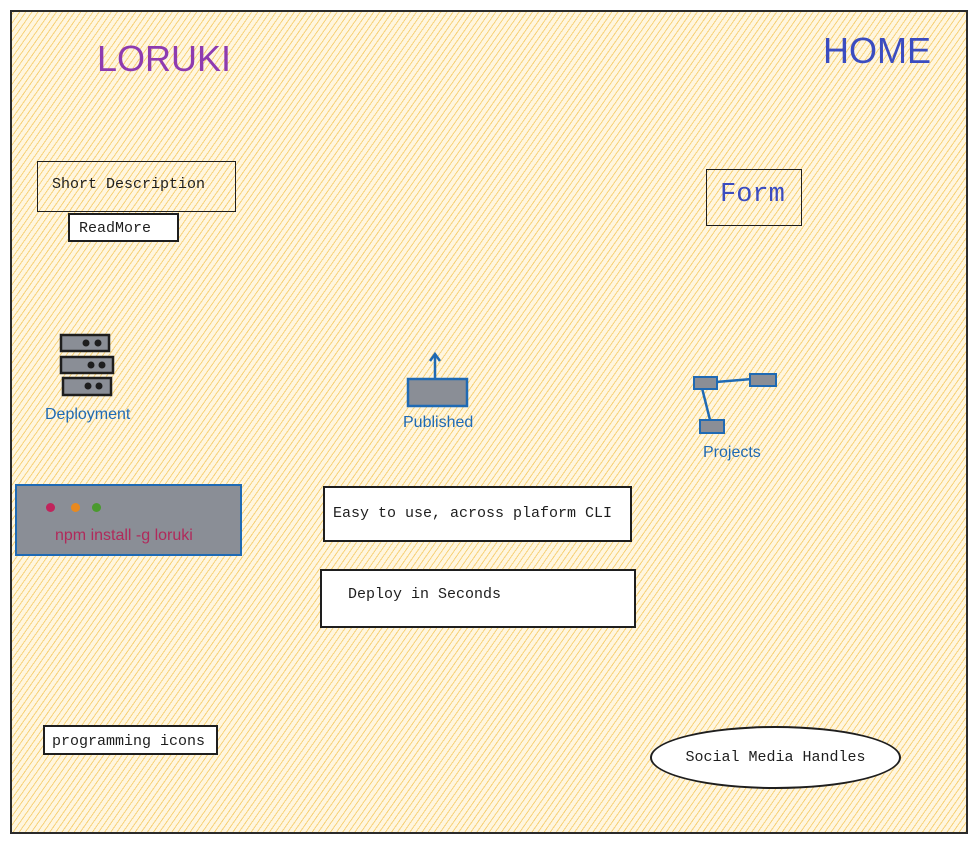 Image resolution: width=979 pixels, height=846 pixels. What do you see at coordinates (754, 197) in the screenshot?
I see `form-box: Form` at bounding box center [754, 197].